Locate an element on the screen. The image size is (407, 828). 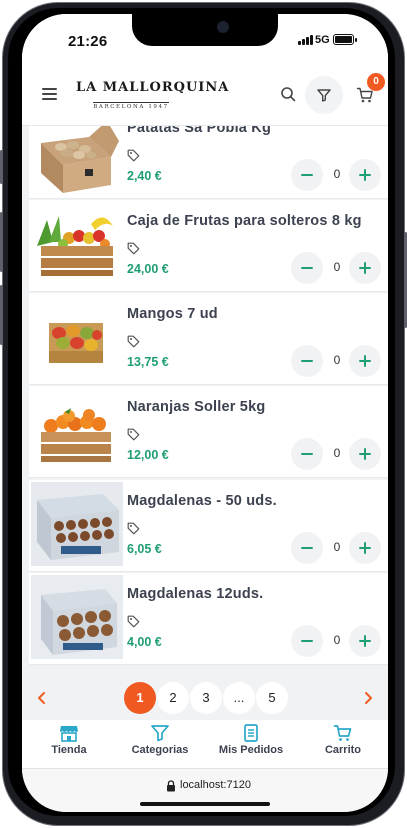
bottom-nav: Tienda Categorias Mis Pedidos Carrito is located at coordinates (205, 744).